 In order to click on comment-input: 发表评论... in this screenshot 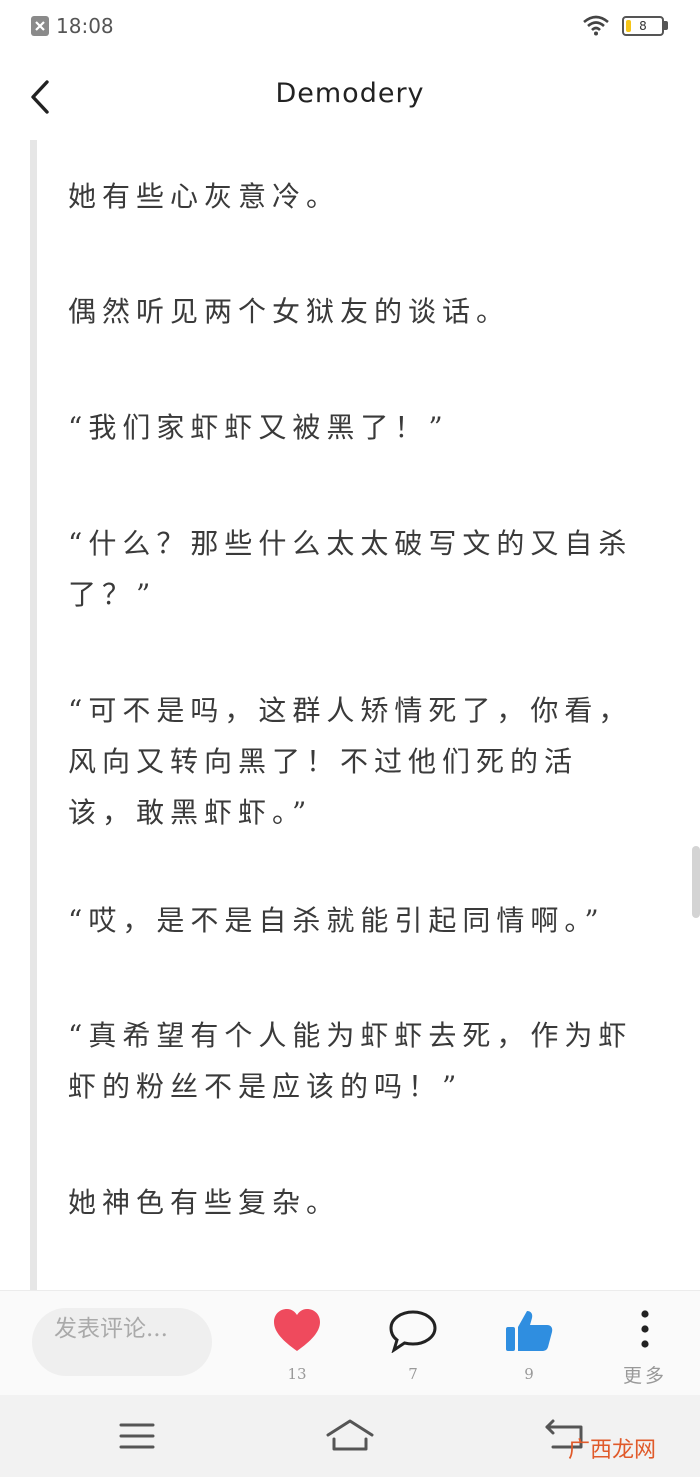, I will do `click(122, 1342)`.